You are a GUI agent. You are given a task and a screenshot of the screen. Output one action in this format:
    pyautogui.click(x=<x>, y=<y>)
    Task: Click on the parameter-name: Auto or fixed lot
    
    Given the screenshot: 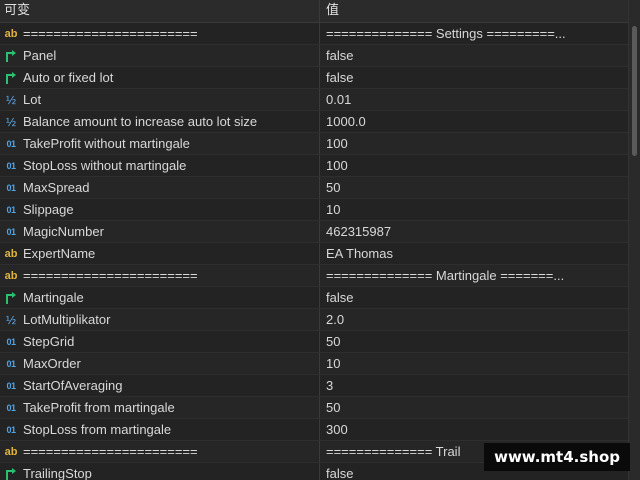 What is the action you would take?
    pyautogui.click(x=68, y=77)
    